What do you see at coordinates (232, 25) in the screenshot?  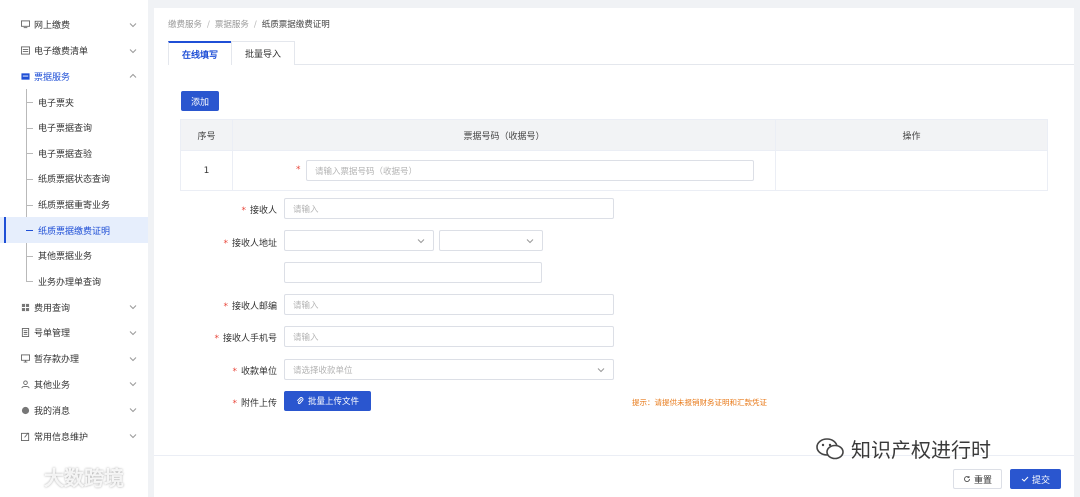 I see `breadcrumb-item: 票据服务` at bounding box center [232, 25].